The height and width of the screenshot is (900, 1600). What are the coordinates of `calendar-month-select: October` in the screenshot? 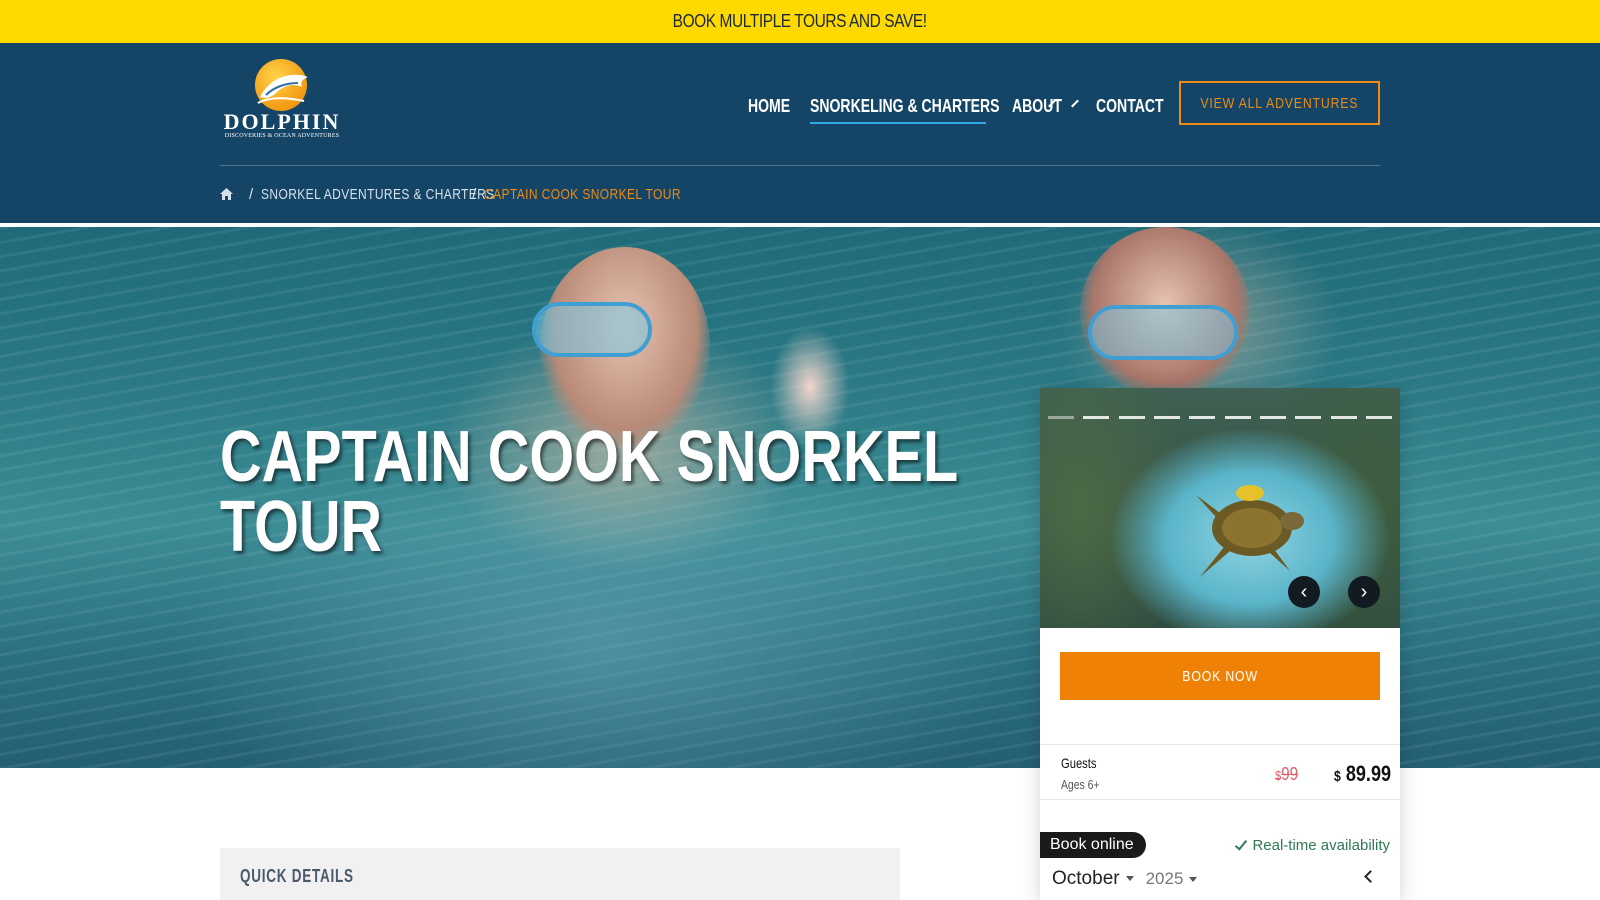 It's located at (1093, 879).